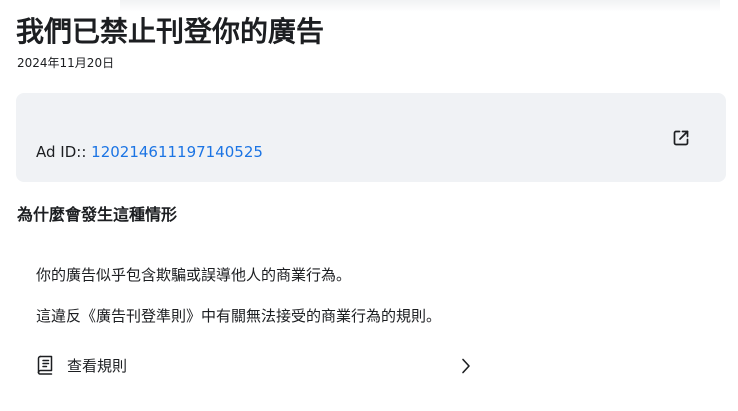  I want to click on policy-text: 這違反《廣告刊登準則》中有關無法接受的商業行為的規則。, so click(239, 316).